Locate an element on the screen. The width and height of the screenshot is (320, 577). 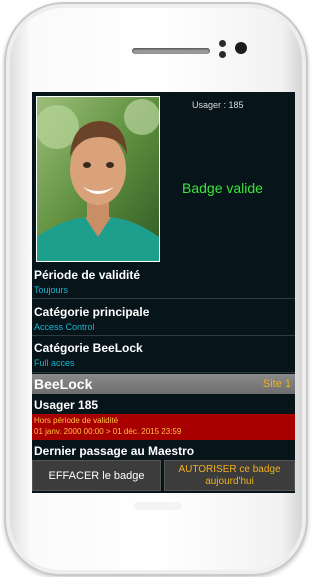
front-camera-icon is located at coordinates (241, 48).